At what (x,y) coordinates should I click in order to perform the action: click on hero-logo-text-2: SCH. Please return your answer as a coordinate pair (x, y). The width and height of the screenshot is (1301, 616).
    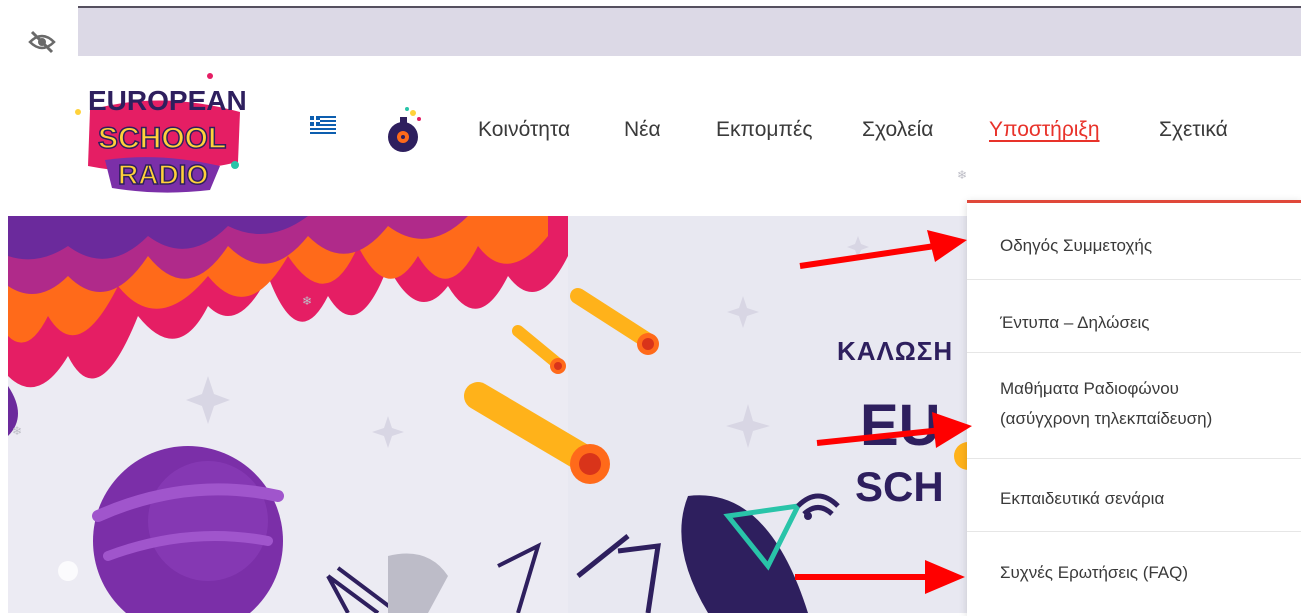
    Looking at the image, I should click on (899, 486).